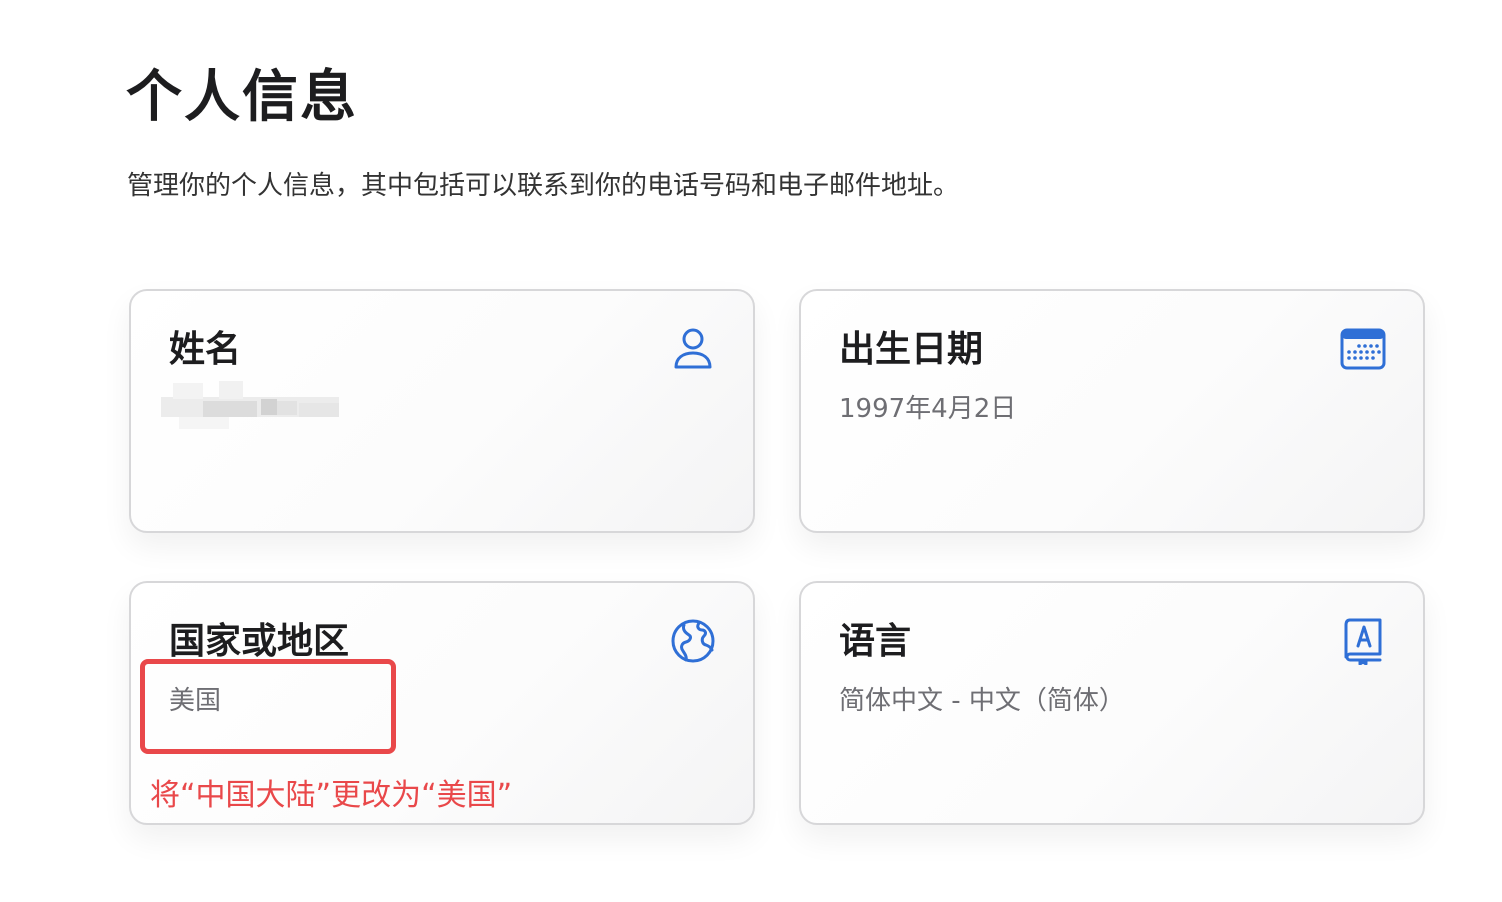  What do you see at coordinates (911, 349) in the screenshot?
I see `birthday-card-title: 出生日期` at bounding box center [911, 349].